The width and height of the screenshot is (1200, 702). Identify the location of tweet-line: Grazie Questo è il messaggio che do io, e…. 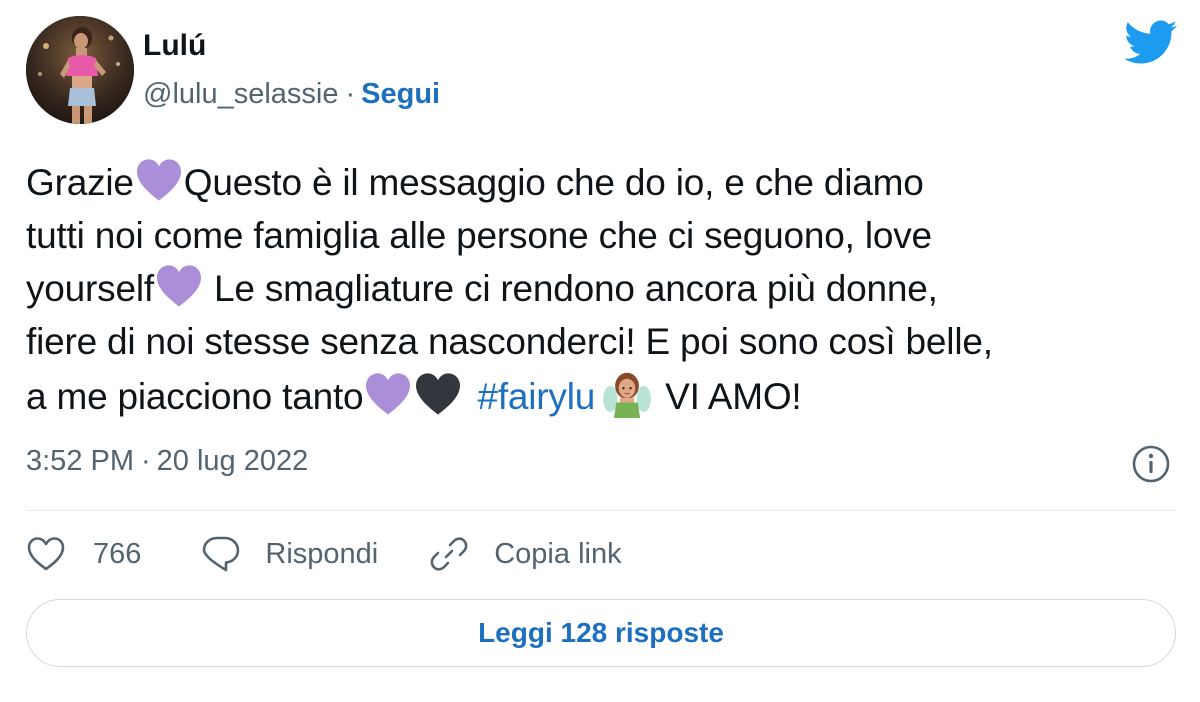
(601, 182).